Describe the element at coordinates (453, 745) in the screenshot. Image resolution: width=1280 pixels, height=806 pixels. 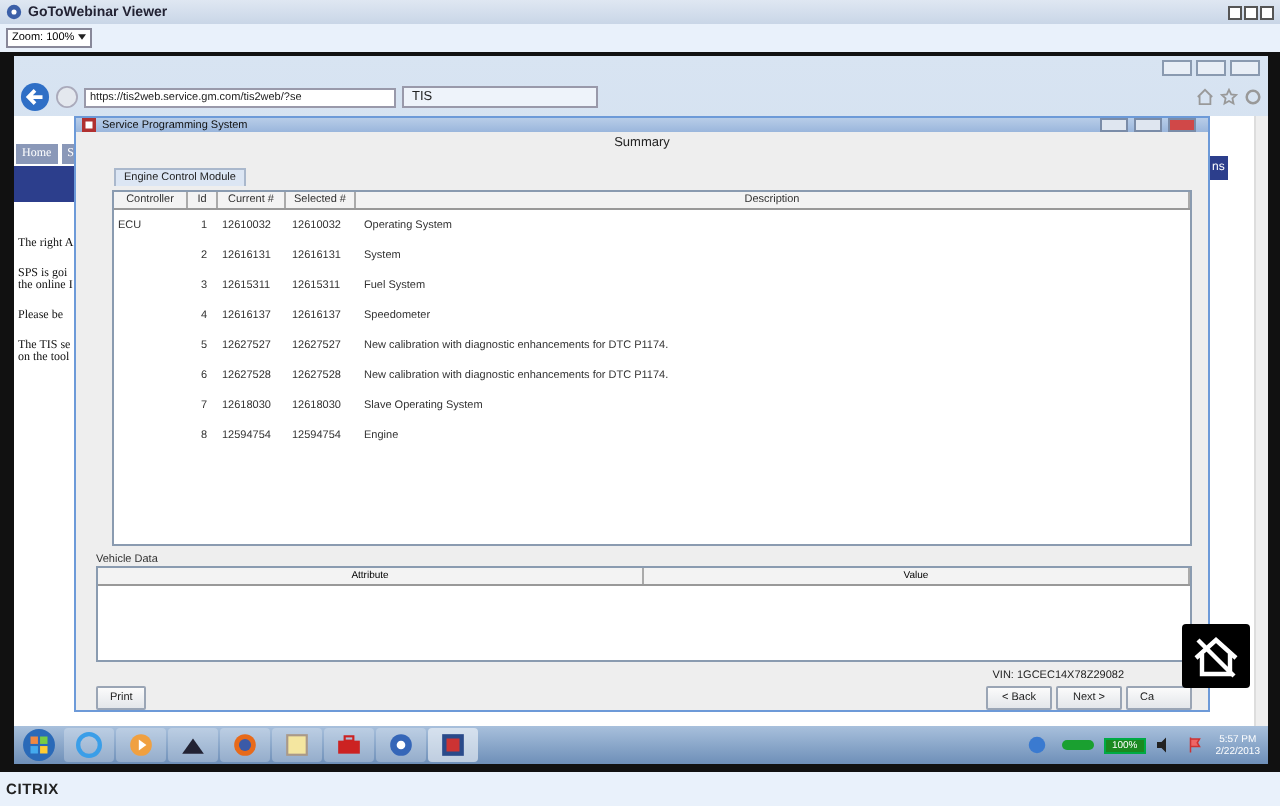
I see `app-window-icon` at that location.